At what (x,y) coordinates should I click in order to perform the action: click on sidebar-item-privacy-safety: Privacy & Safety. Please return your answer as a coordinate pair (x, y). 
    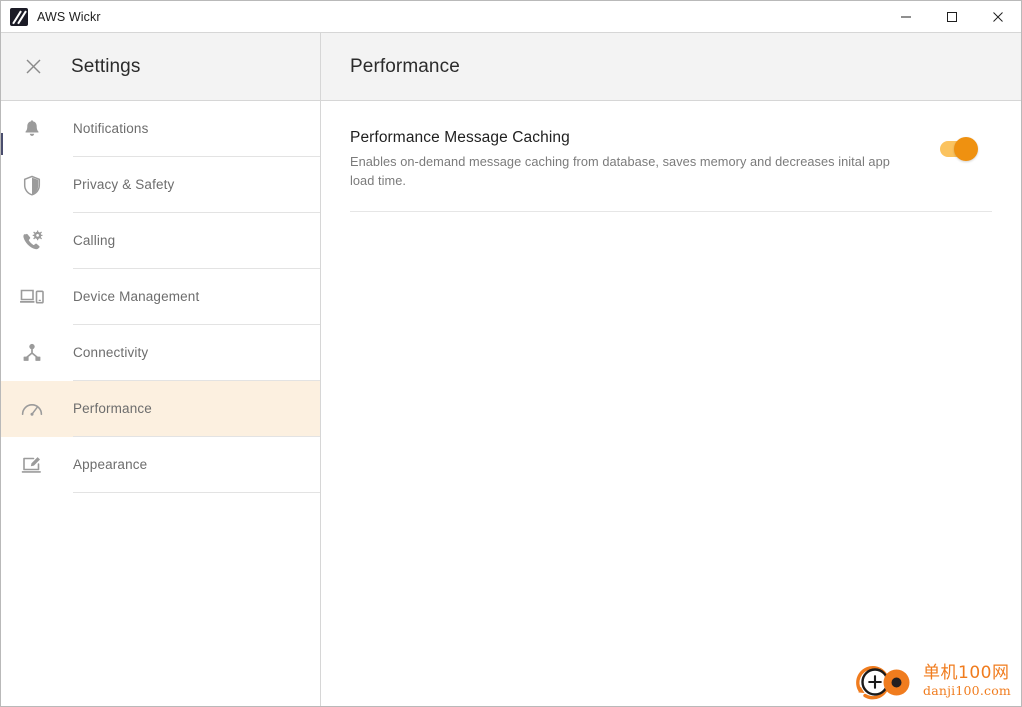
    Looking at the image, I should click on (160, 185).